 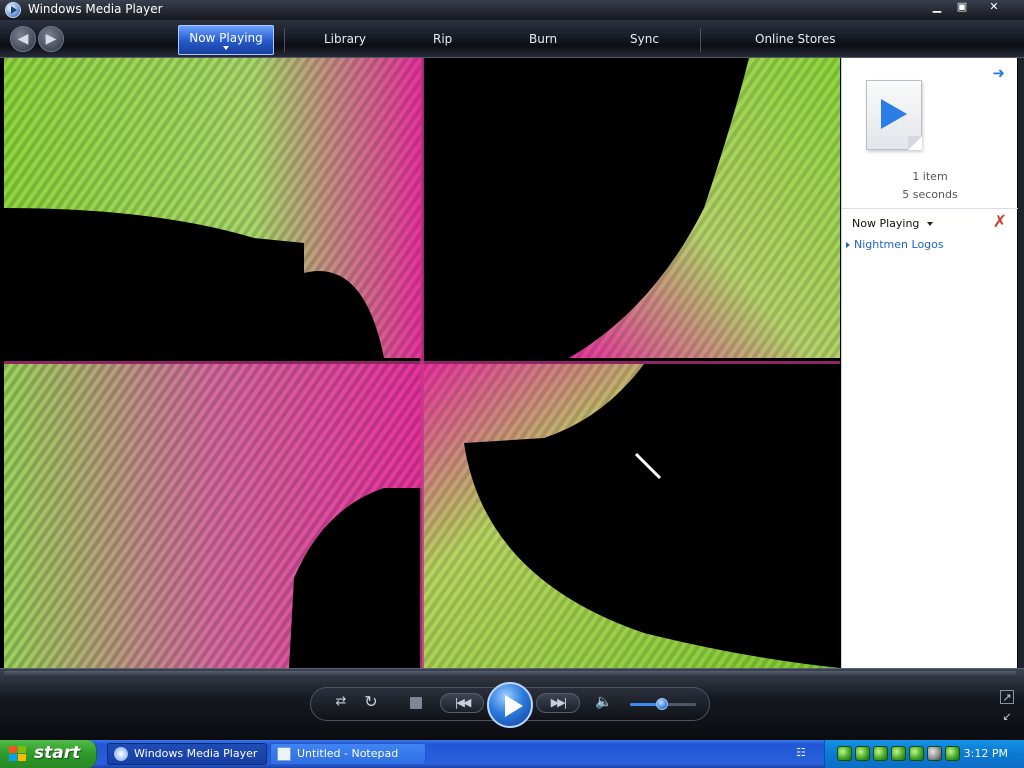 What do you see at coordinates (1007, 717) in the screenshot?
I see `compact-mode-icon: ↙` at bounding box center [1007, 717].